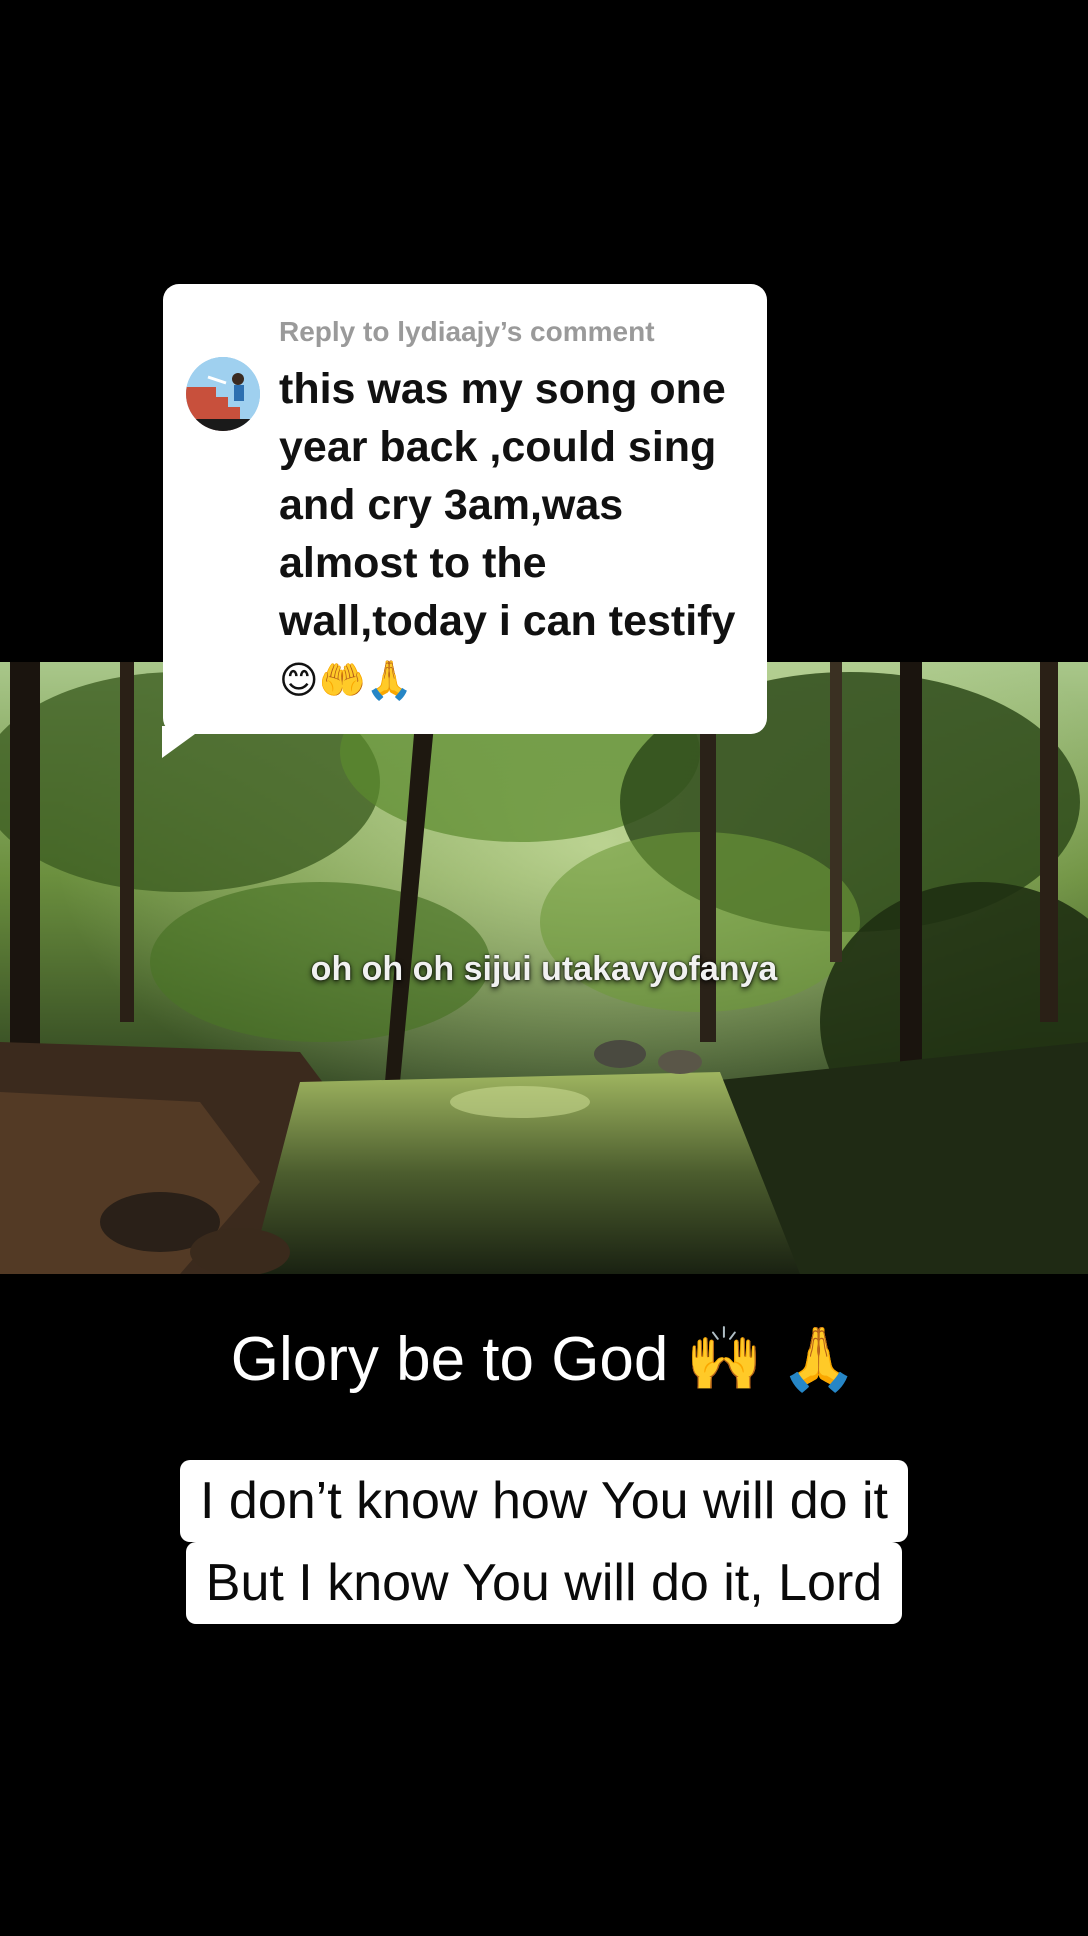 This screenshot has width=1088, height=1936. What do you see at coordinates (544, 1359) in the screenshot?
I see `headline-text: Glory be to God 🙌 🙏` at bounding box center [544, 1359].